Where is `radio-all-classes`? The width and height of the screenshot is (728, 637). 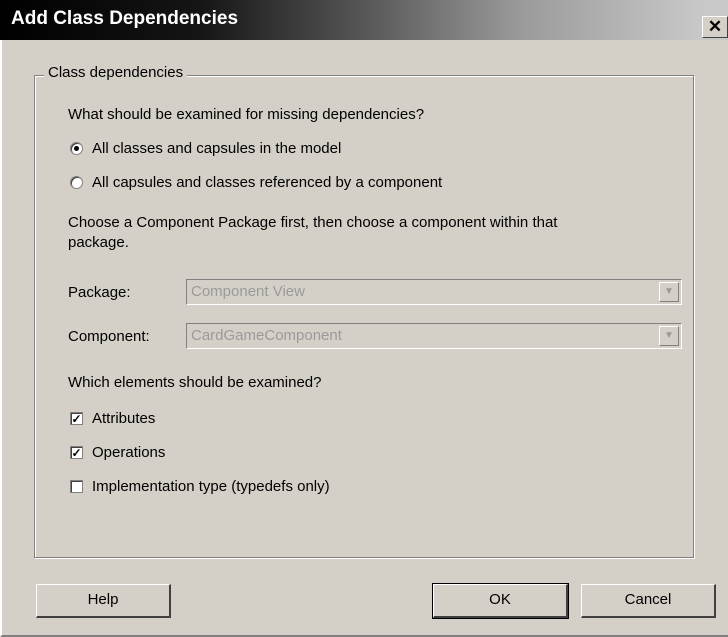
radio-all-classes is located at coordinates (76, 148).